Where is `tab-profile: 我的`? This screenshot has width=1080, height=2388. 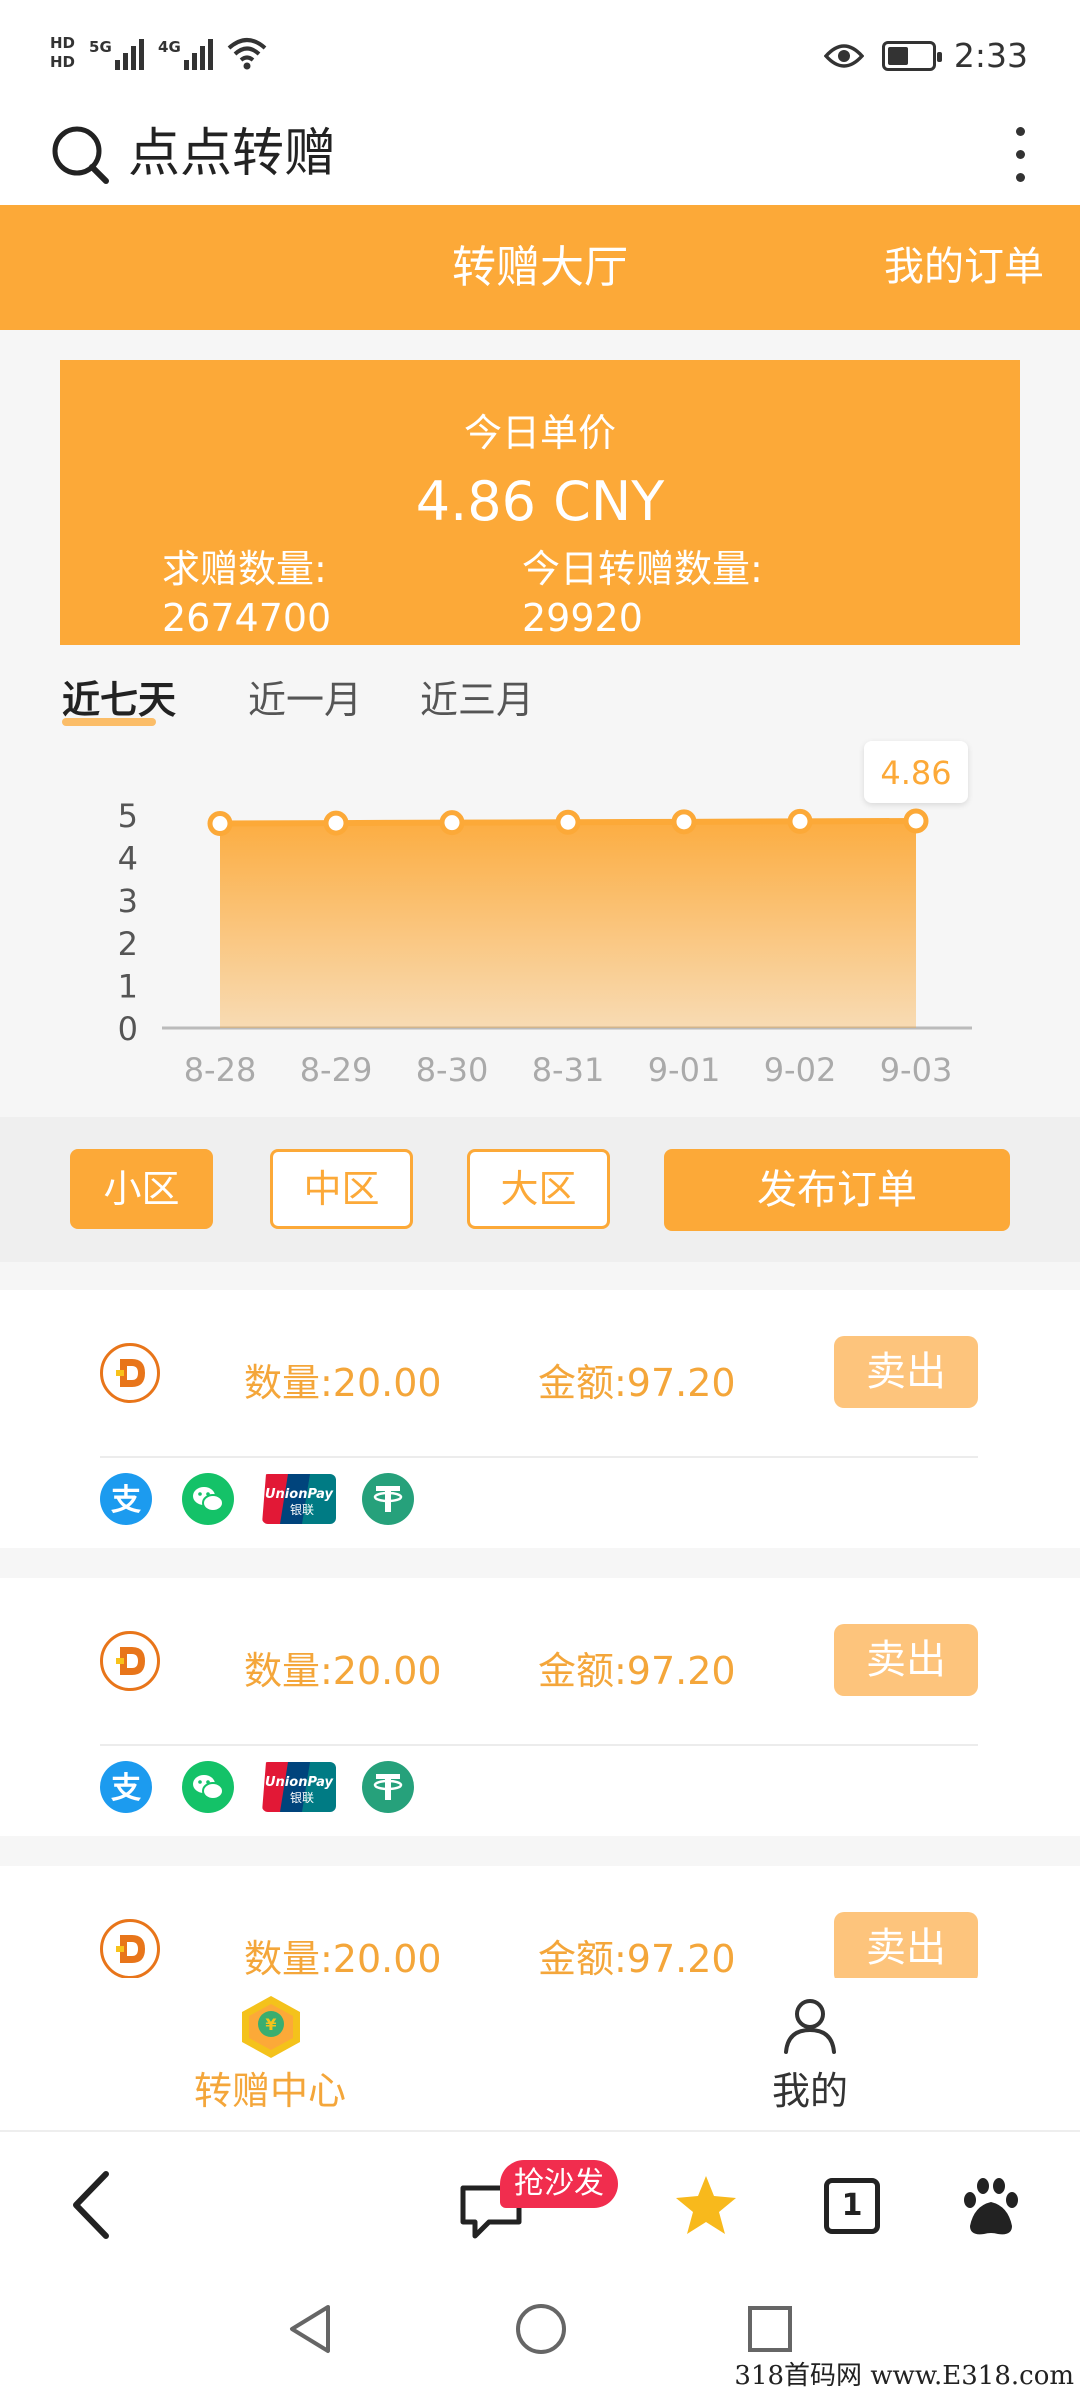
tab-profile: 我的 is located at coordinates (810, 2054).